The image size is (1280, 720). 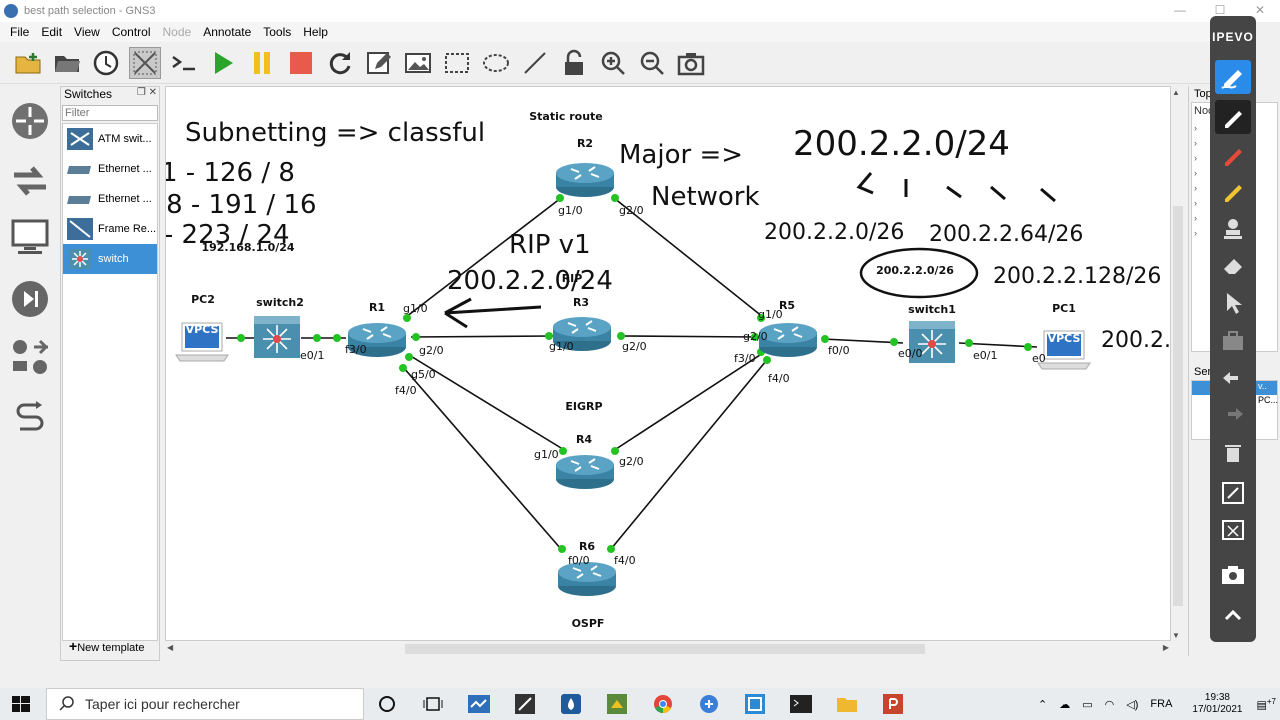 I want to click on reload-icon, so click(x=340, y=63).